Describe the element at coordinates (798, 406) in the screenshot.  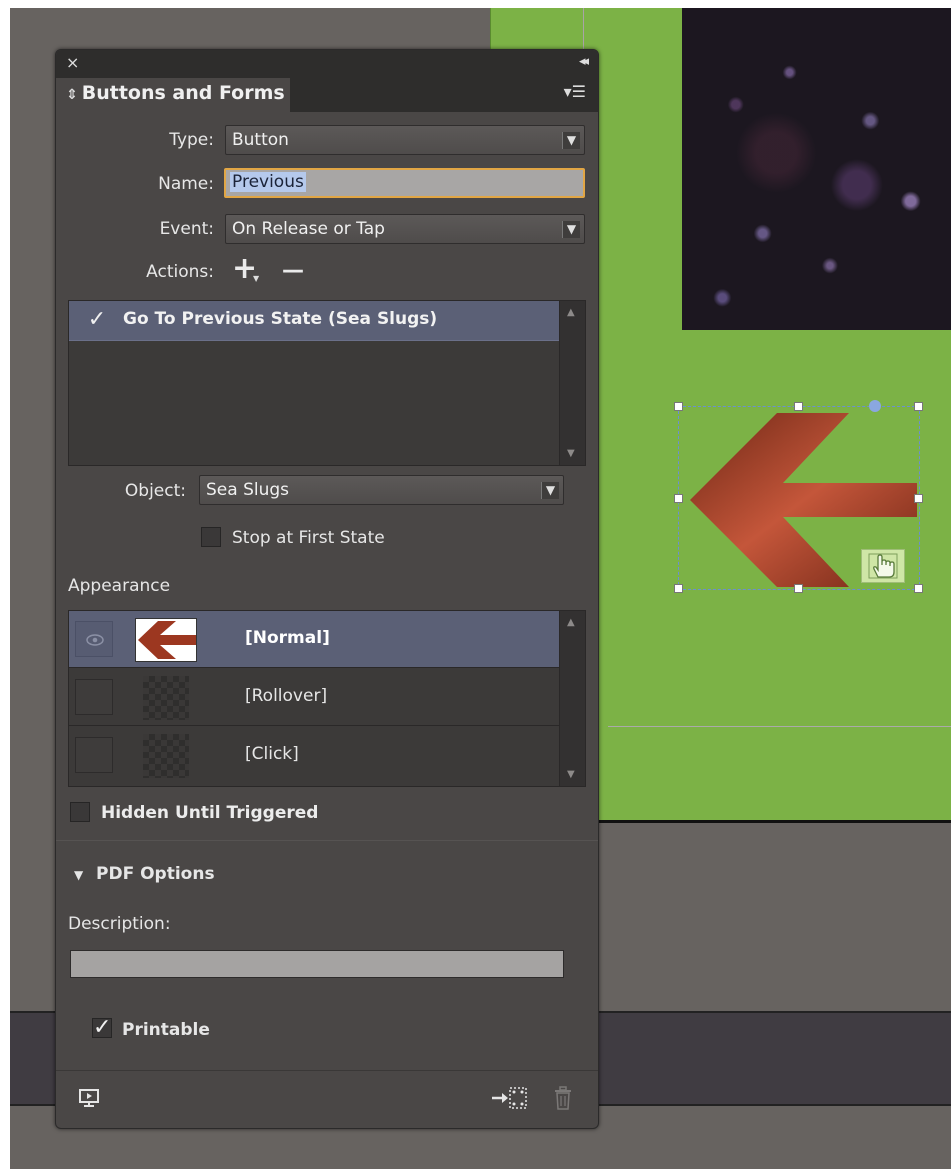
I see `selection-handle-tc` at that location.